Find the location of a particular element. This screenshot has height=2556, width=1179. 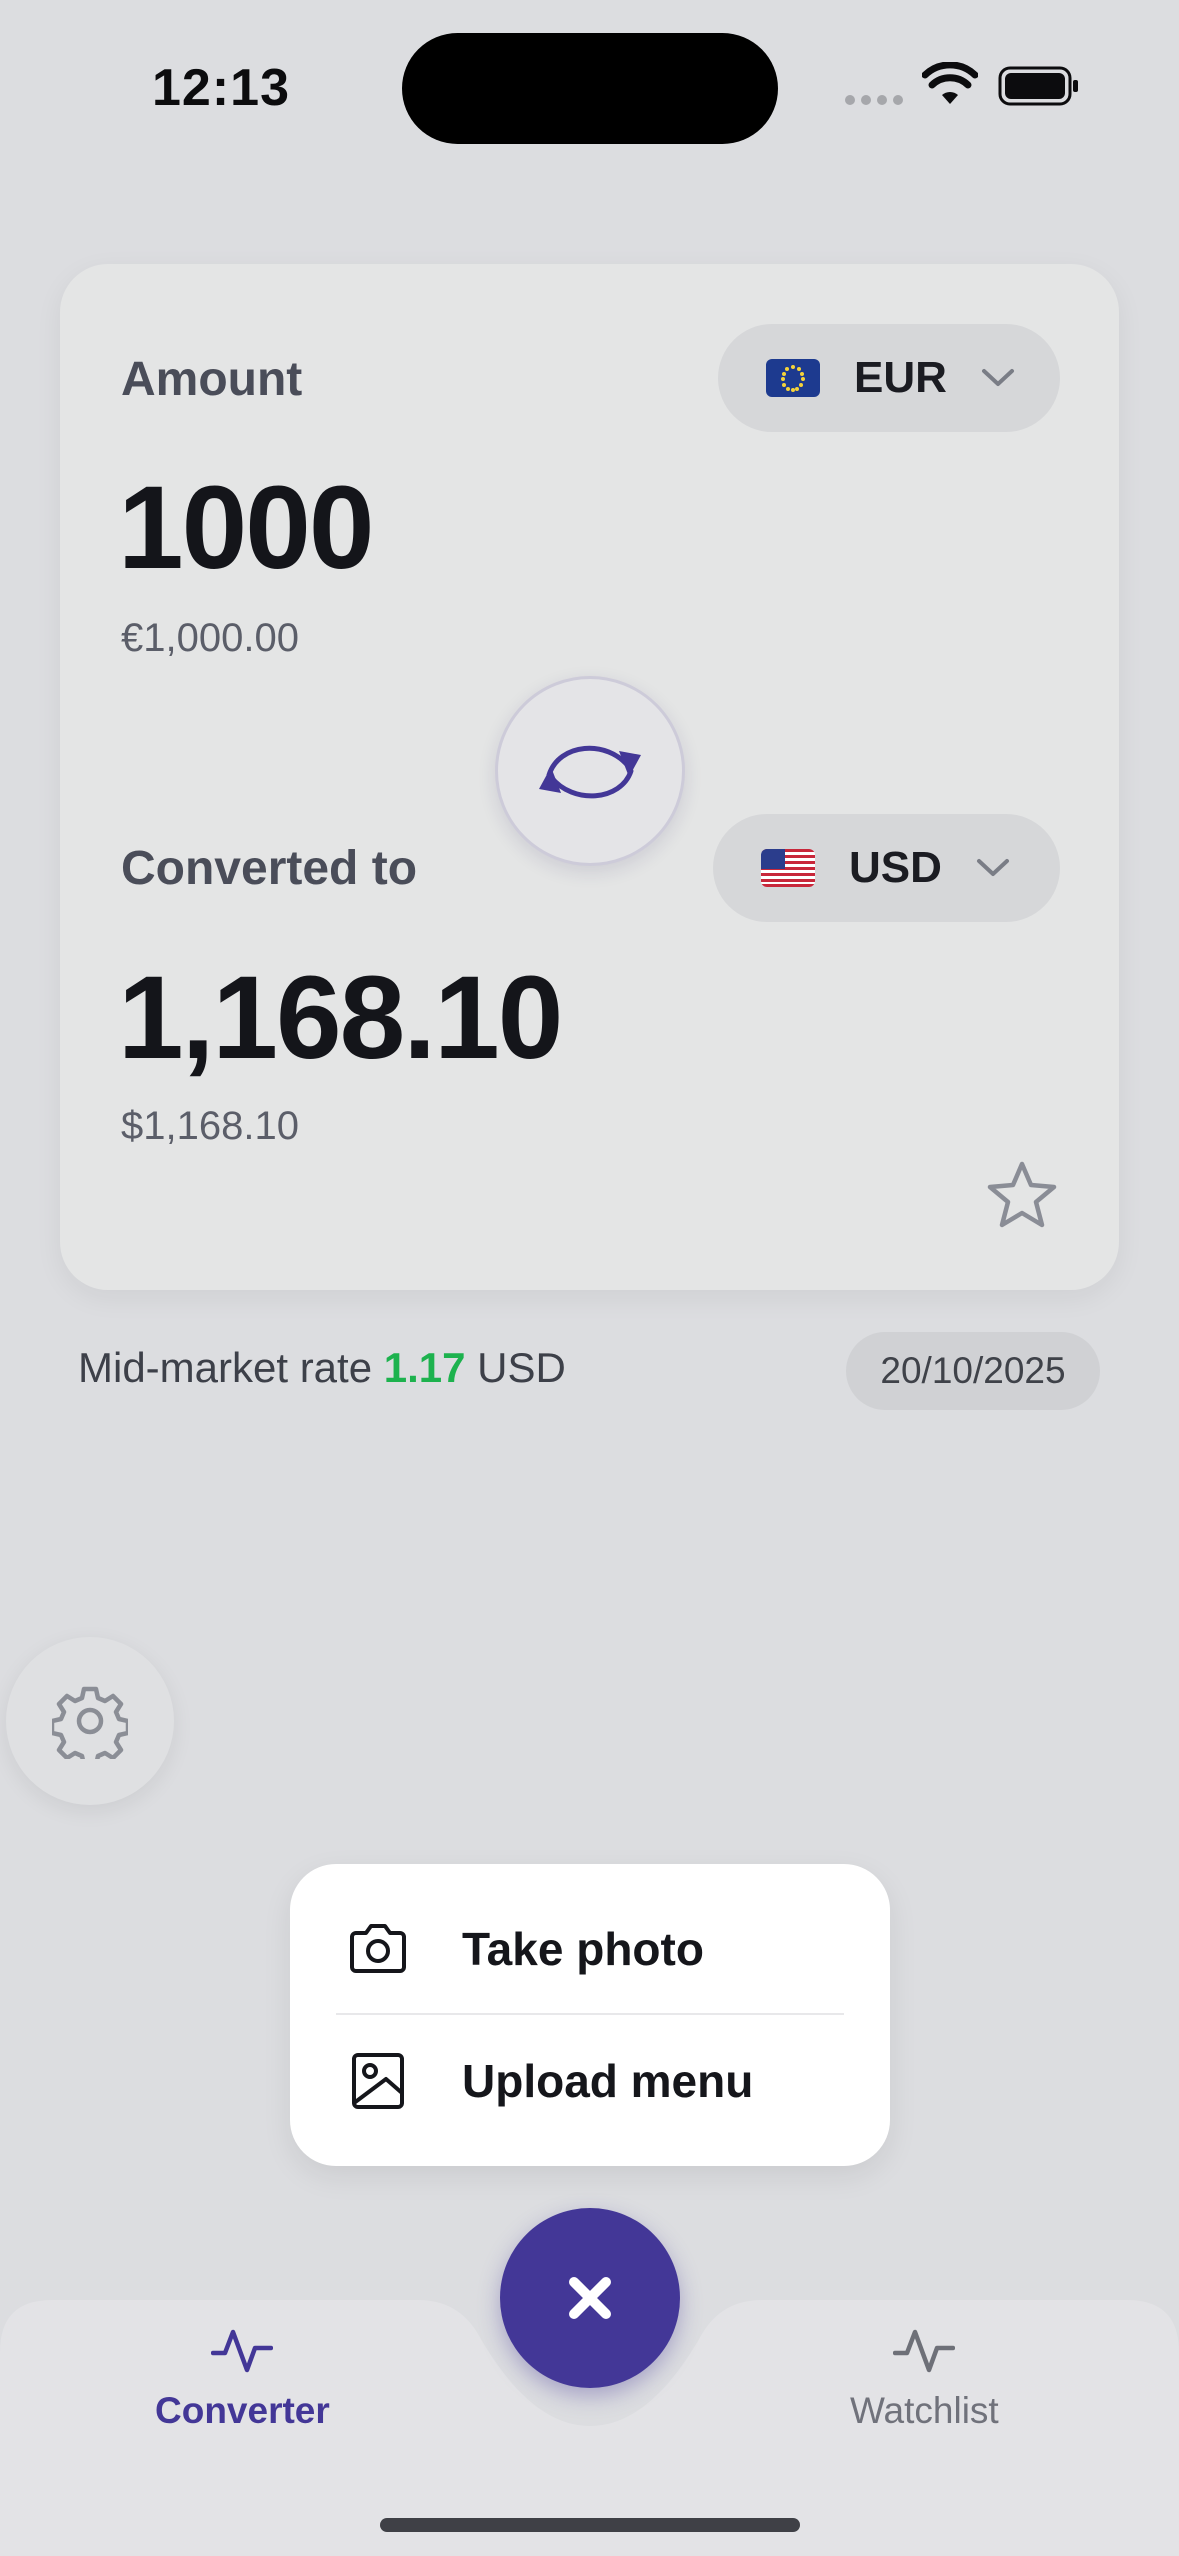

upload-menu-label: Upload menu is located at coordinates (608, 2081).